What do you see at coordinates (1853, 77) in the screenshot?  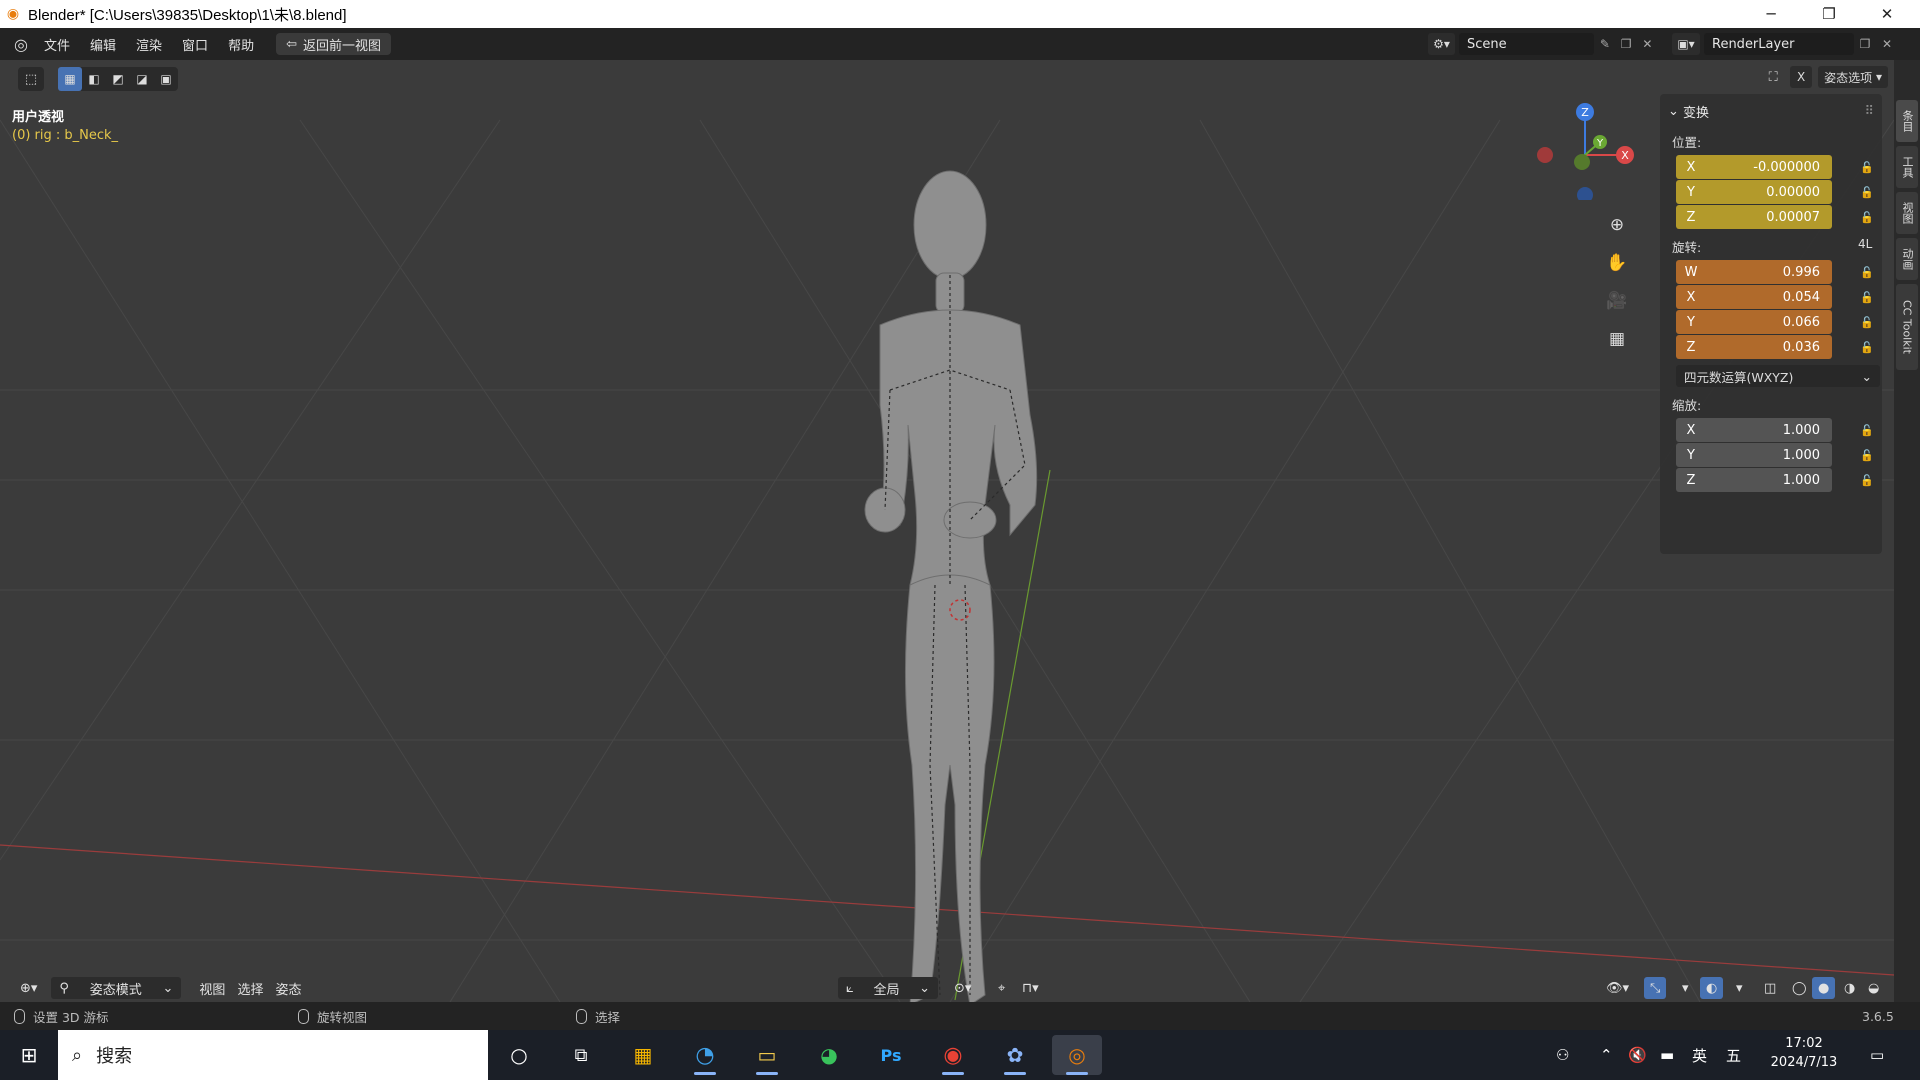 I see `pose-options-dropdown: 姿态选项 ▾` at bounding box center [1853, 77].